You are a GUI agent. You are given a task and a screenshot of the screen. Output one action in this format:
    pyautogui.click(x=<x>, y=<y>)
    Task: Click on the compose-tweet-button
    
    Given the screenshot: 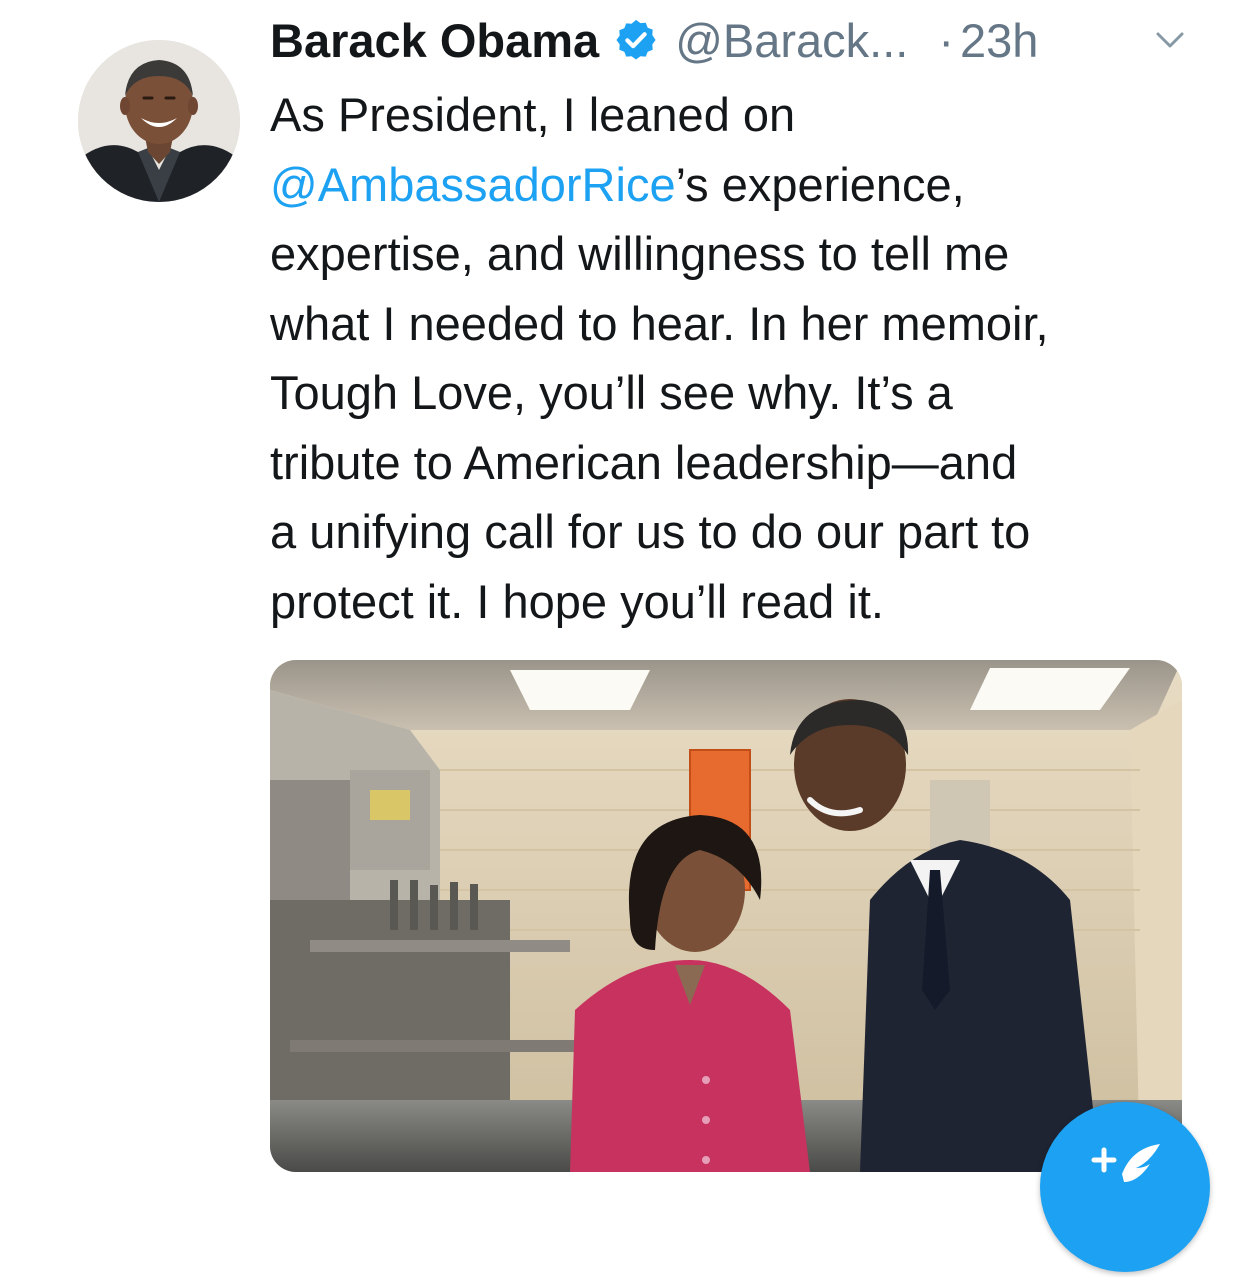 What is the action you would take?
    pyautogui.click(x=1125, y=1187)
    